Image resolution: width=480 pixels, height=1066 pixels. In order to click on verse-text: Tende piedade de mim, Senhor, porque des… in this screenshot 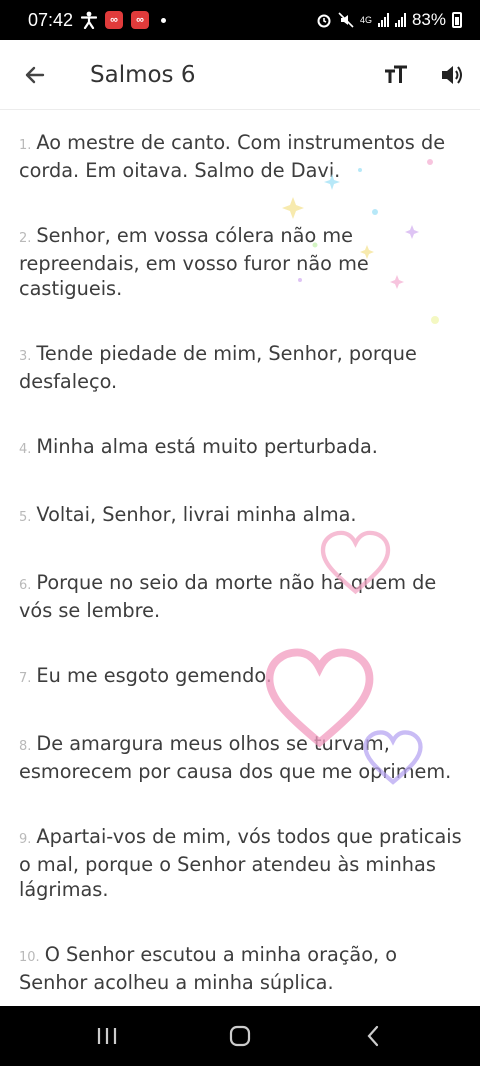, I will do `click(218, 367)`.